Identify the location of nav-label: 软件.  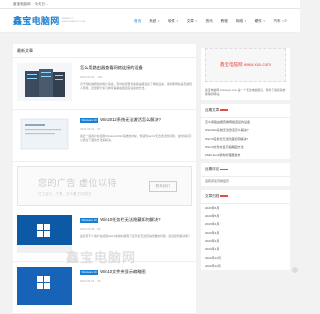
(171, 20).